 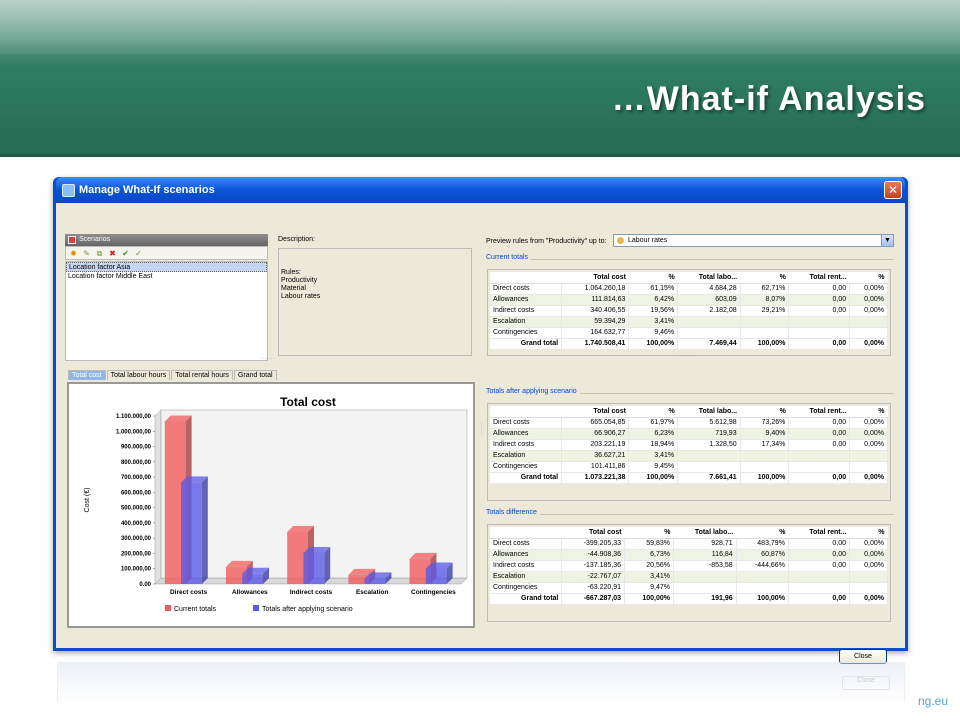 What do you see at coordinates (87, 375) in the screenshot?
I see `tab-total-cost: Total cost` at bounding box center [87, 375].